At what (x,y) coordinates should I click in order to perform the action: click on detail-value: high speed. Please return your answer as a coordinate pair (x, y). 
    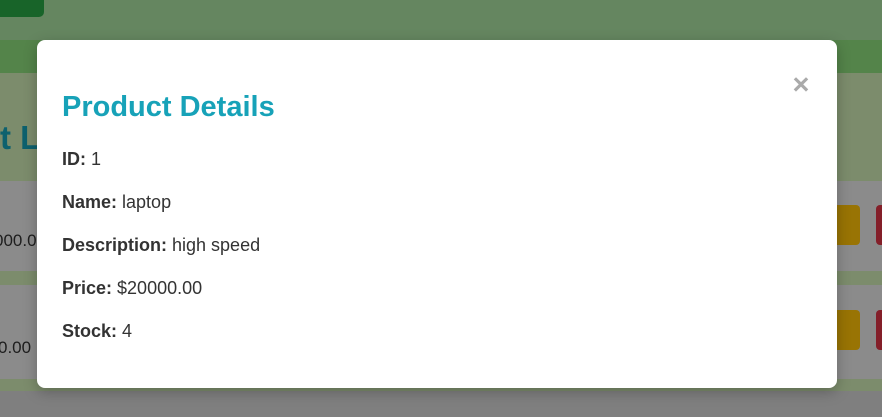
    Looking at the image, I should click on (216, 245).